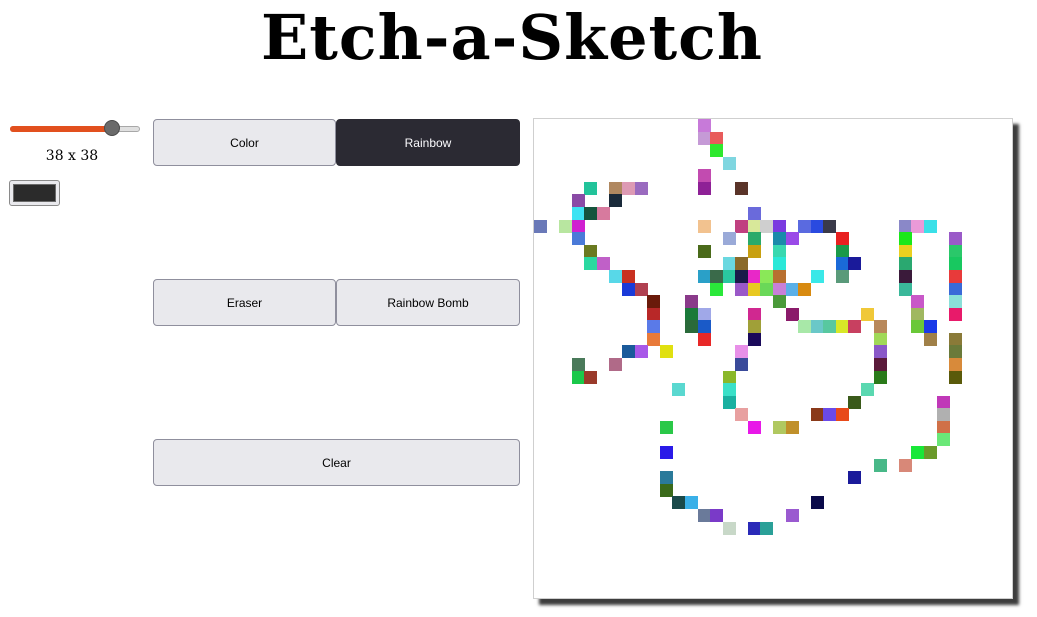 The width and height of the screenshot is (1037, 617). I want to click on slider-thumb, so click(112, 128).